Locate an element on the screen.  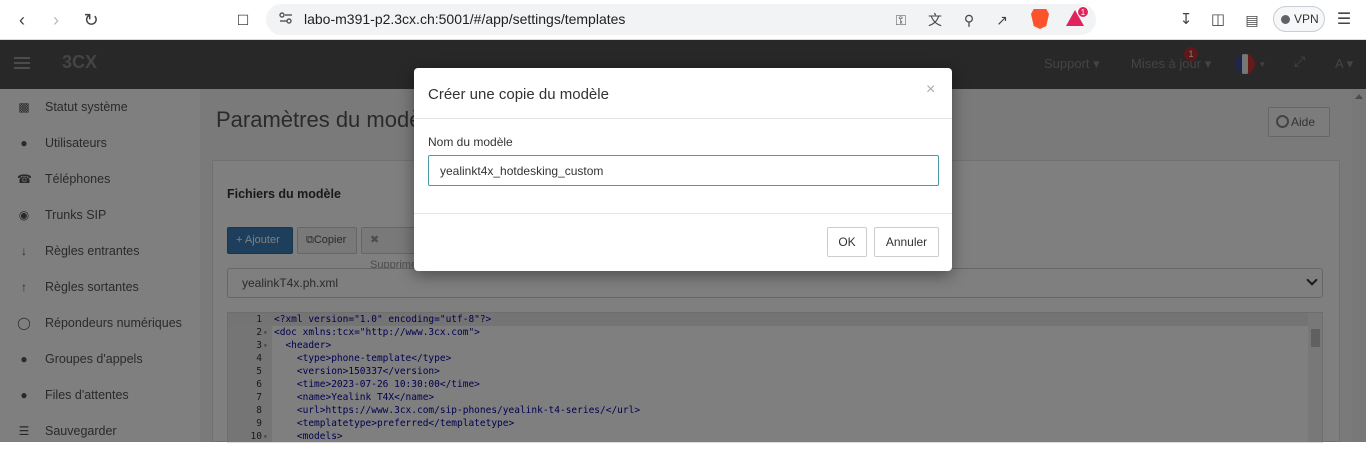
ok-button: OK is located at coordinates (847, 242).